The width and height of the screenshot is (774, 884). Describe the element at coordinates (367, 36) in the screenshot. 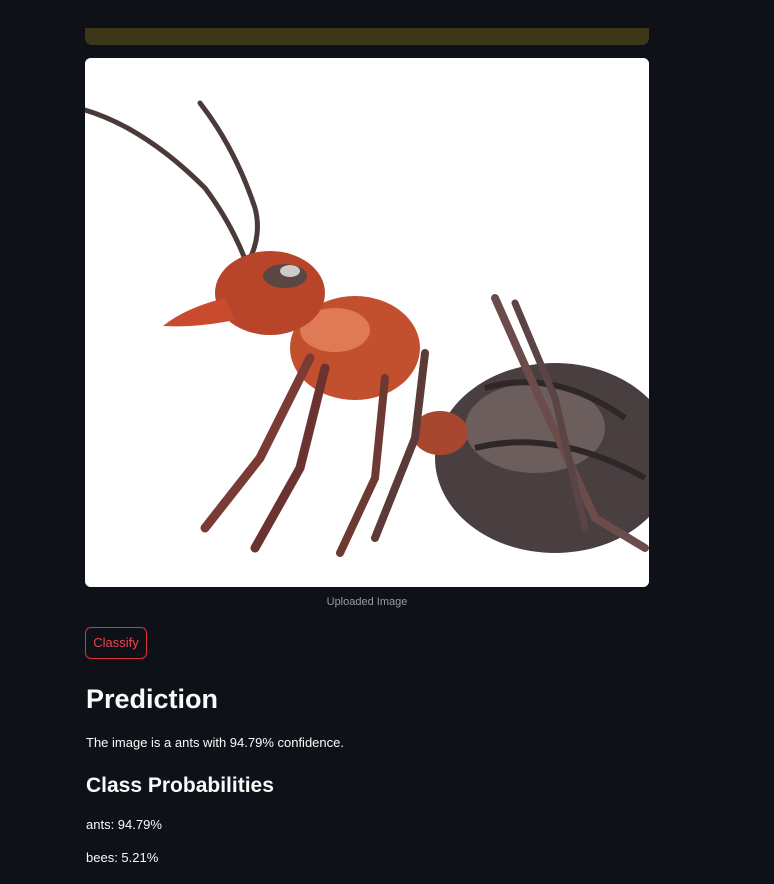

I see `notice-bar` at that location.